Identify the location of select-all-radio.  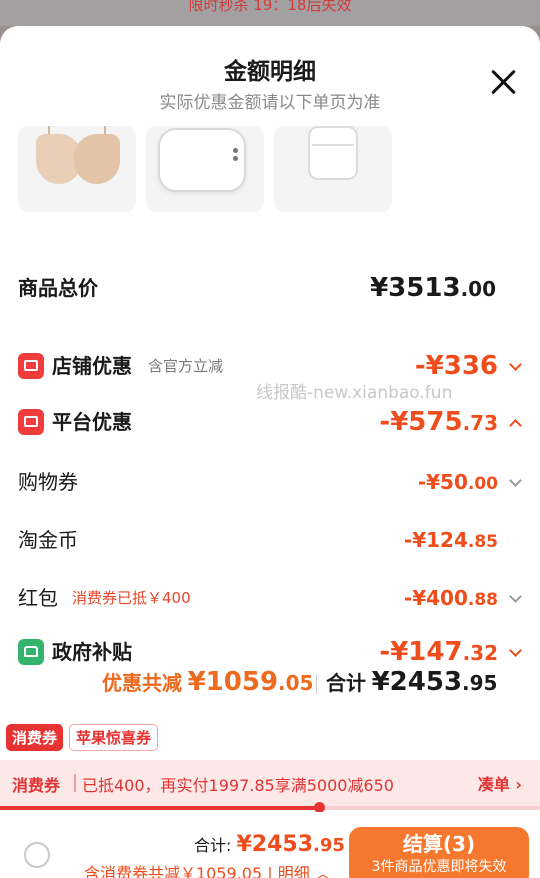
(37, 855).